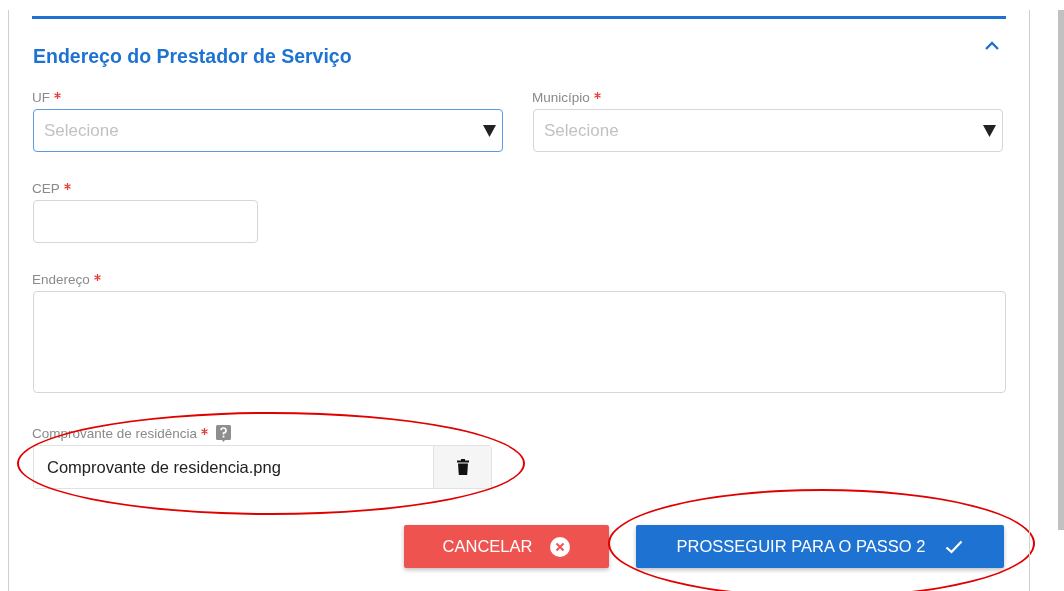 This screenshot has width=1064, height=591. What do you see at coordinates (820, 546) in the screenshot?
I see `proceed-button: PROSSEGUIR PARA O PASSO 2` at bounding box center [820, 546].